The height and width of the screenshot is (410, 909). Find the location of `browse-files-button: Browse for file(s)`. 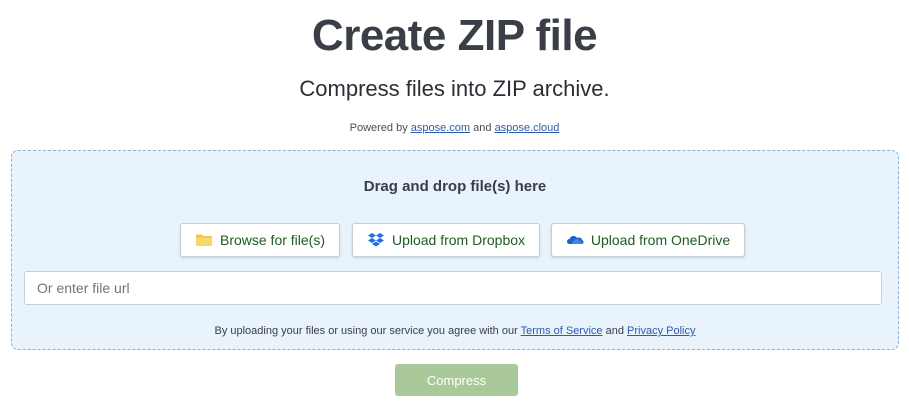

browse-files-button: Browse for file(s) is located at coordinates (260, 240).